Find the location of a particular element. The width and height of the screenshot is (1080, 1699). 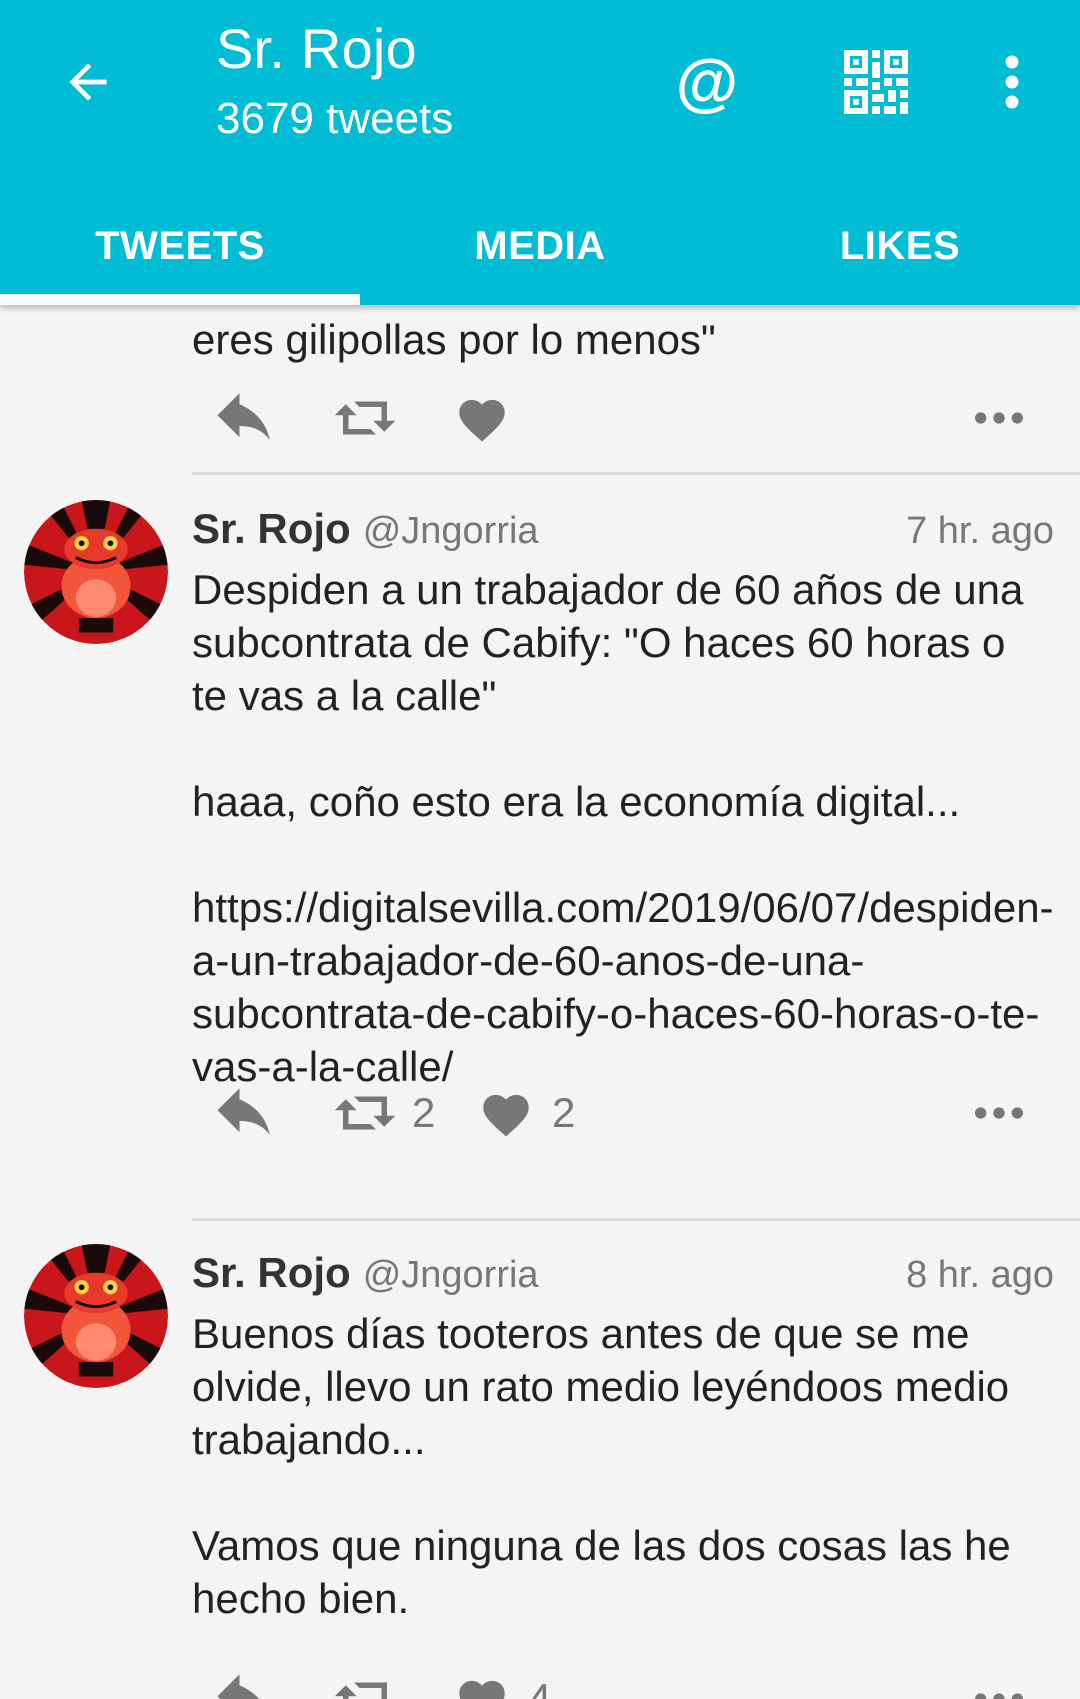

qr-code-button is located at coordinates (876, 82).